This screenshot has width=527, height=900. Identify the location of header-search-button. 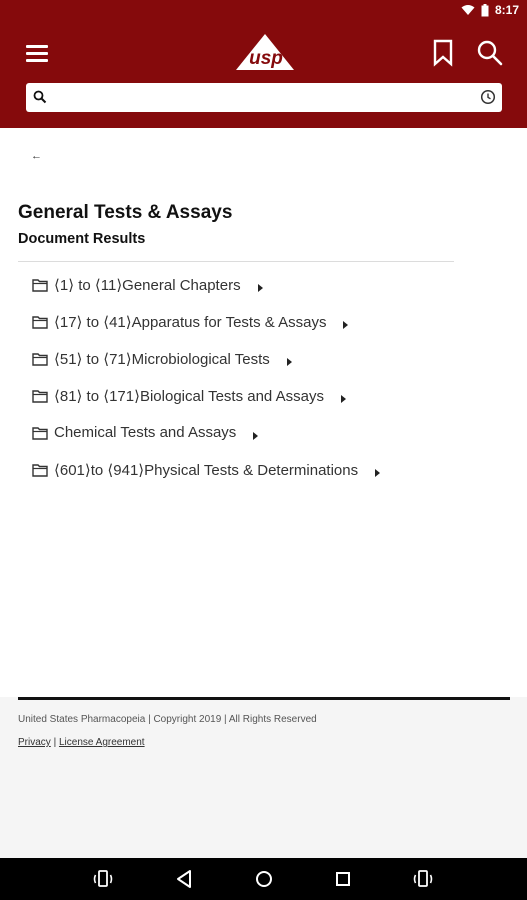
(490, 53).